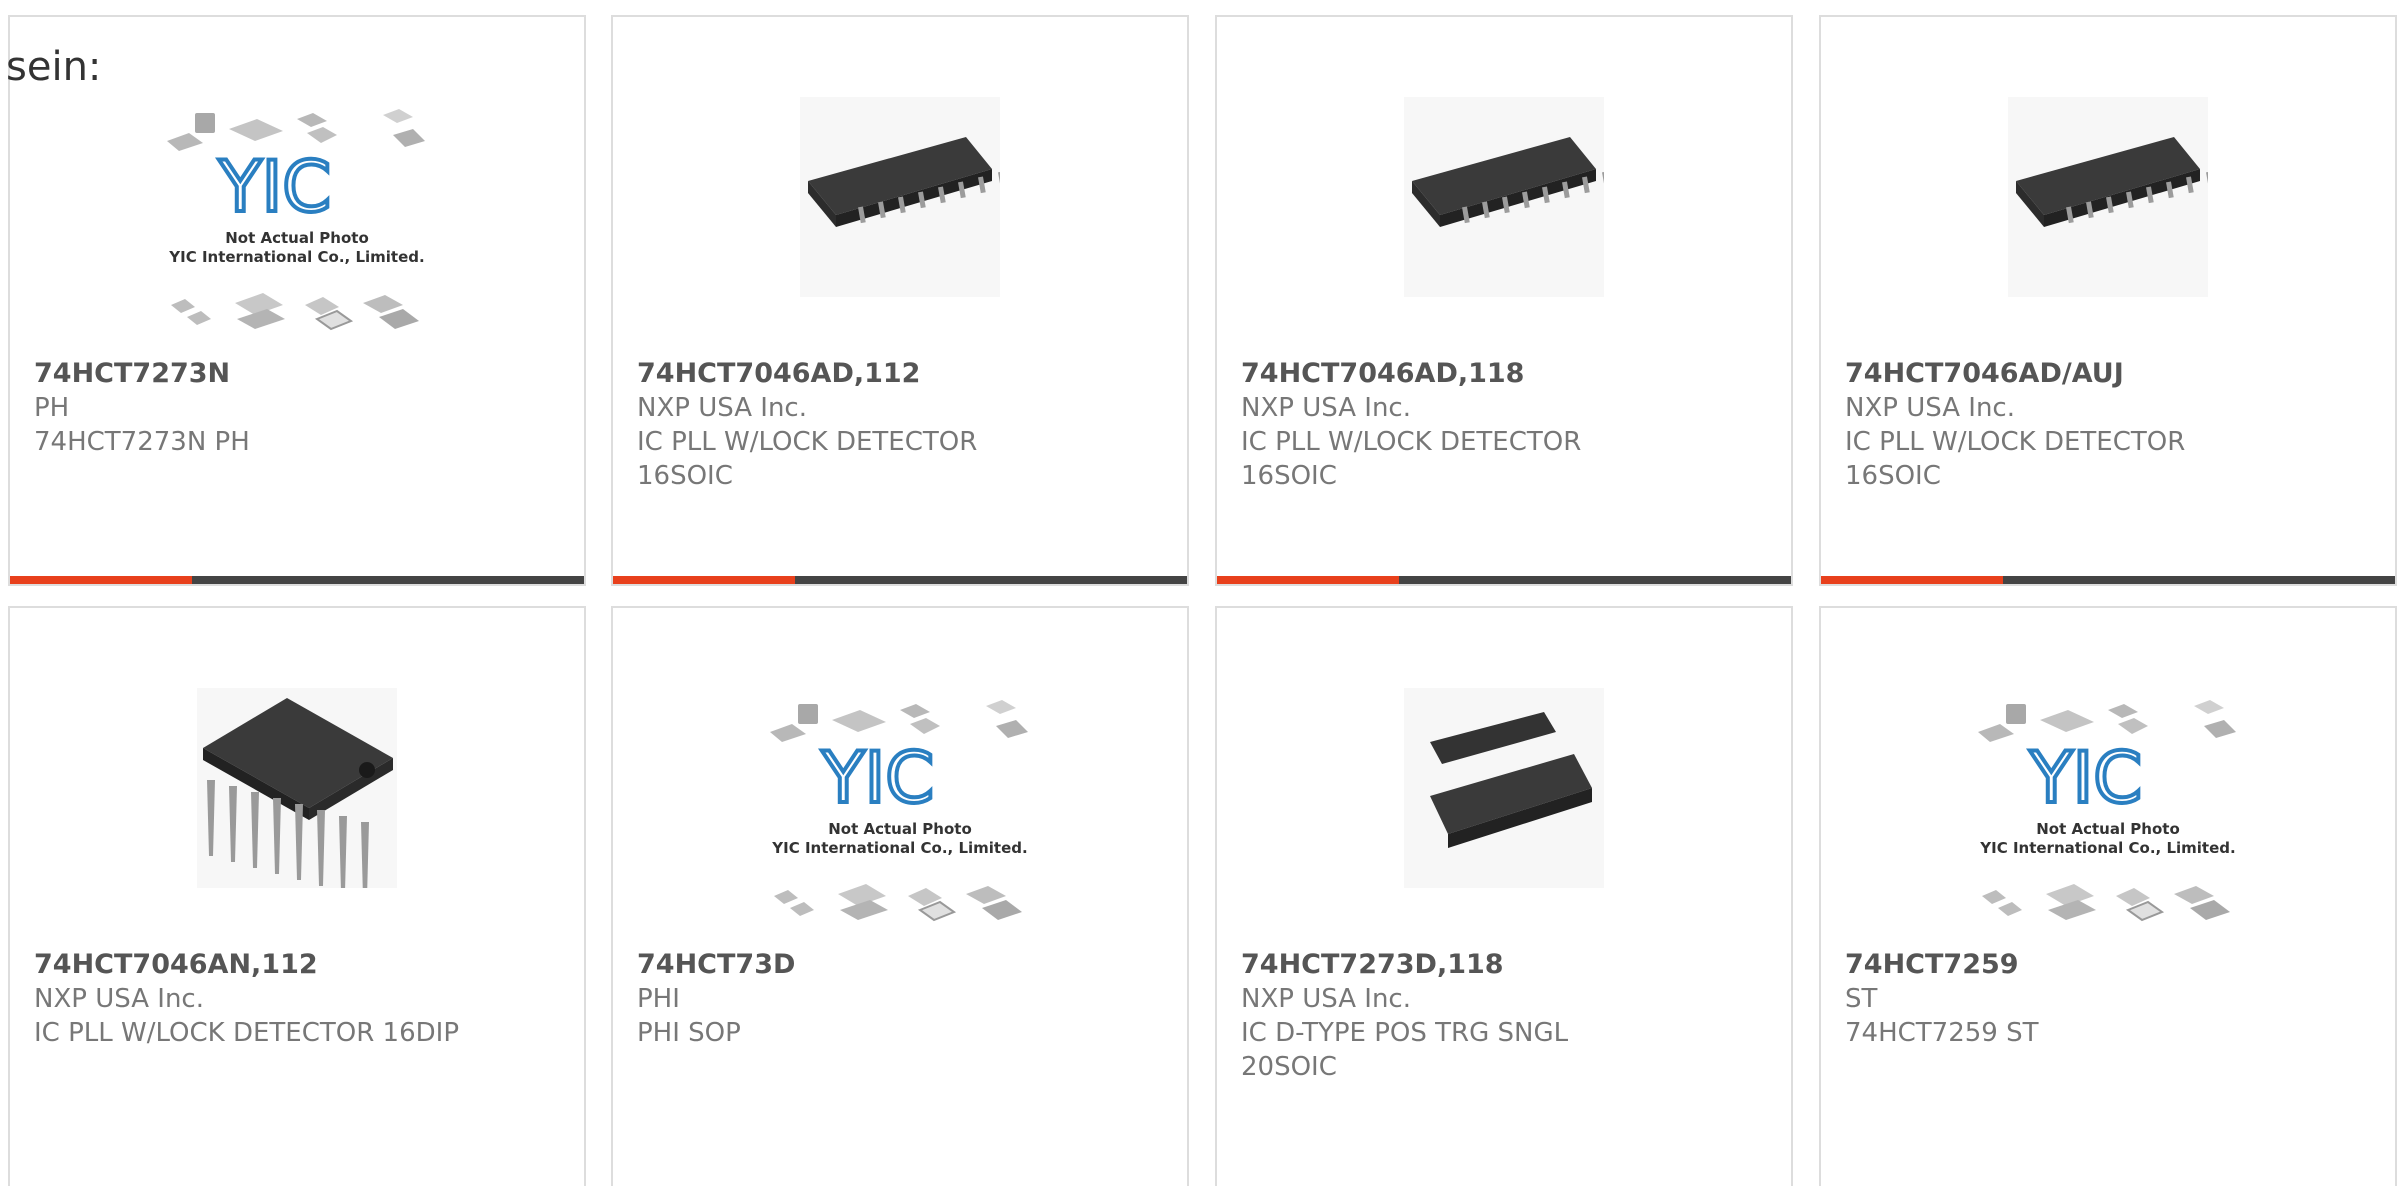 This screenshot has width=2400, height=1186. I want to click on part-number-link: 74HCT7273N, so click(304, 374).